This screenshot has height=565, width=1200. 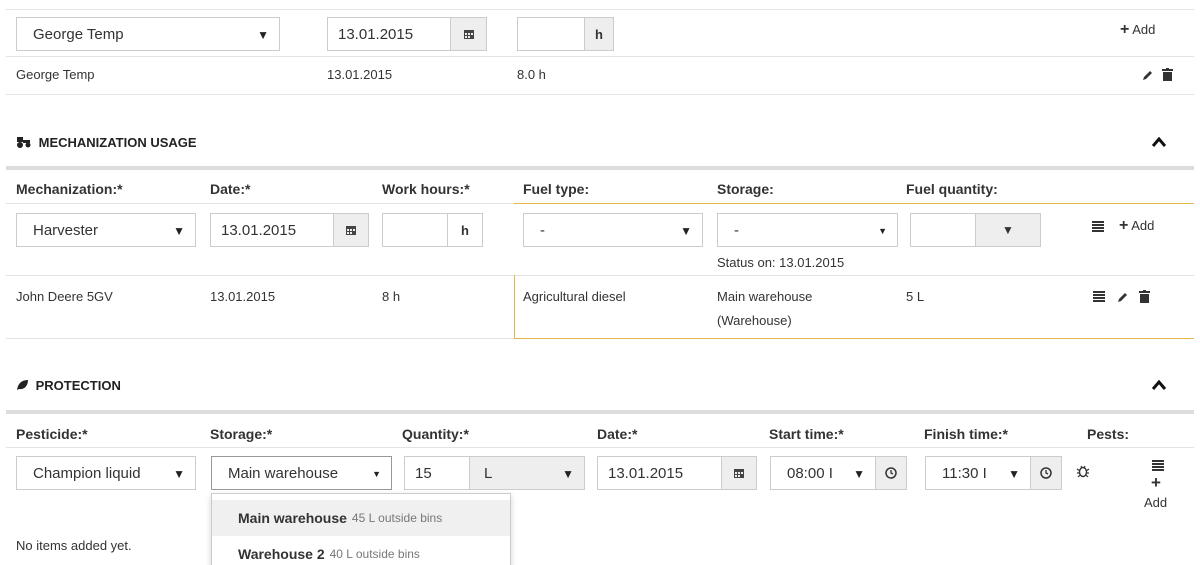 I want to click on header-fuel-type: Fuel type:, so click(x=556, y=189).